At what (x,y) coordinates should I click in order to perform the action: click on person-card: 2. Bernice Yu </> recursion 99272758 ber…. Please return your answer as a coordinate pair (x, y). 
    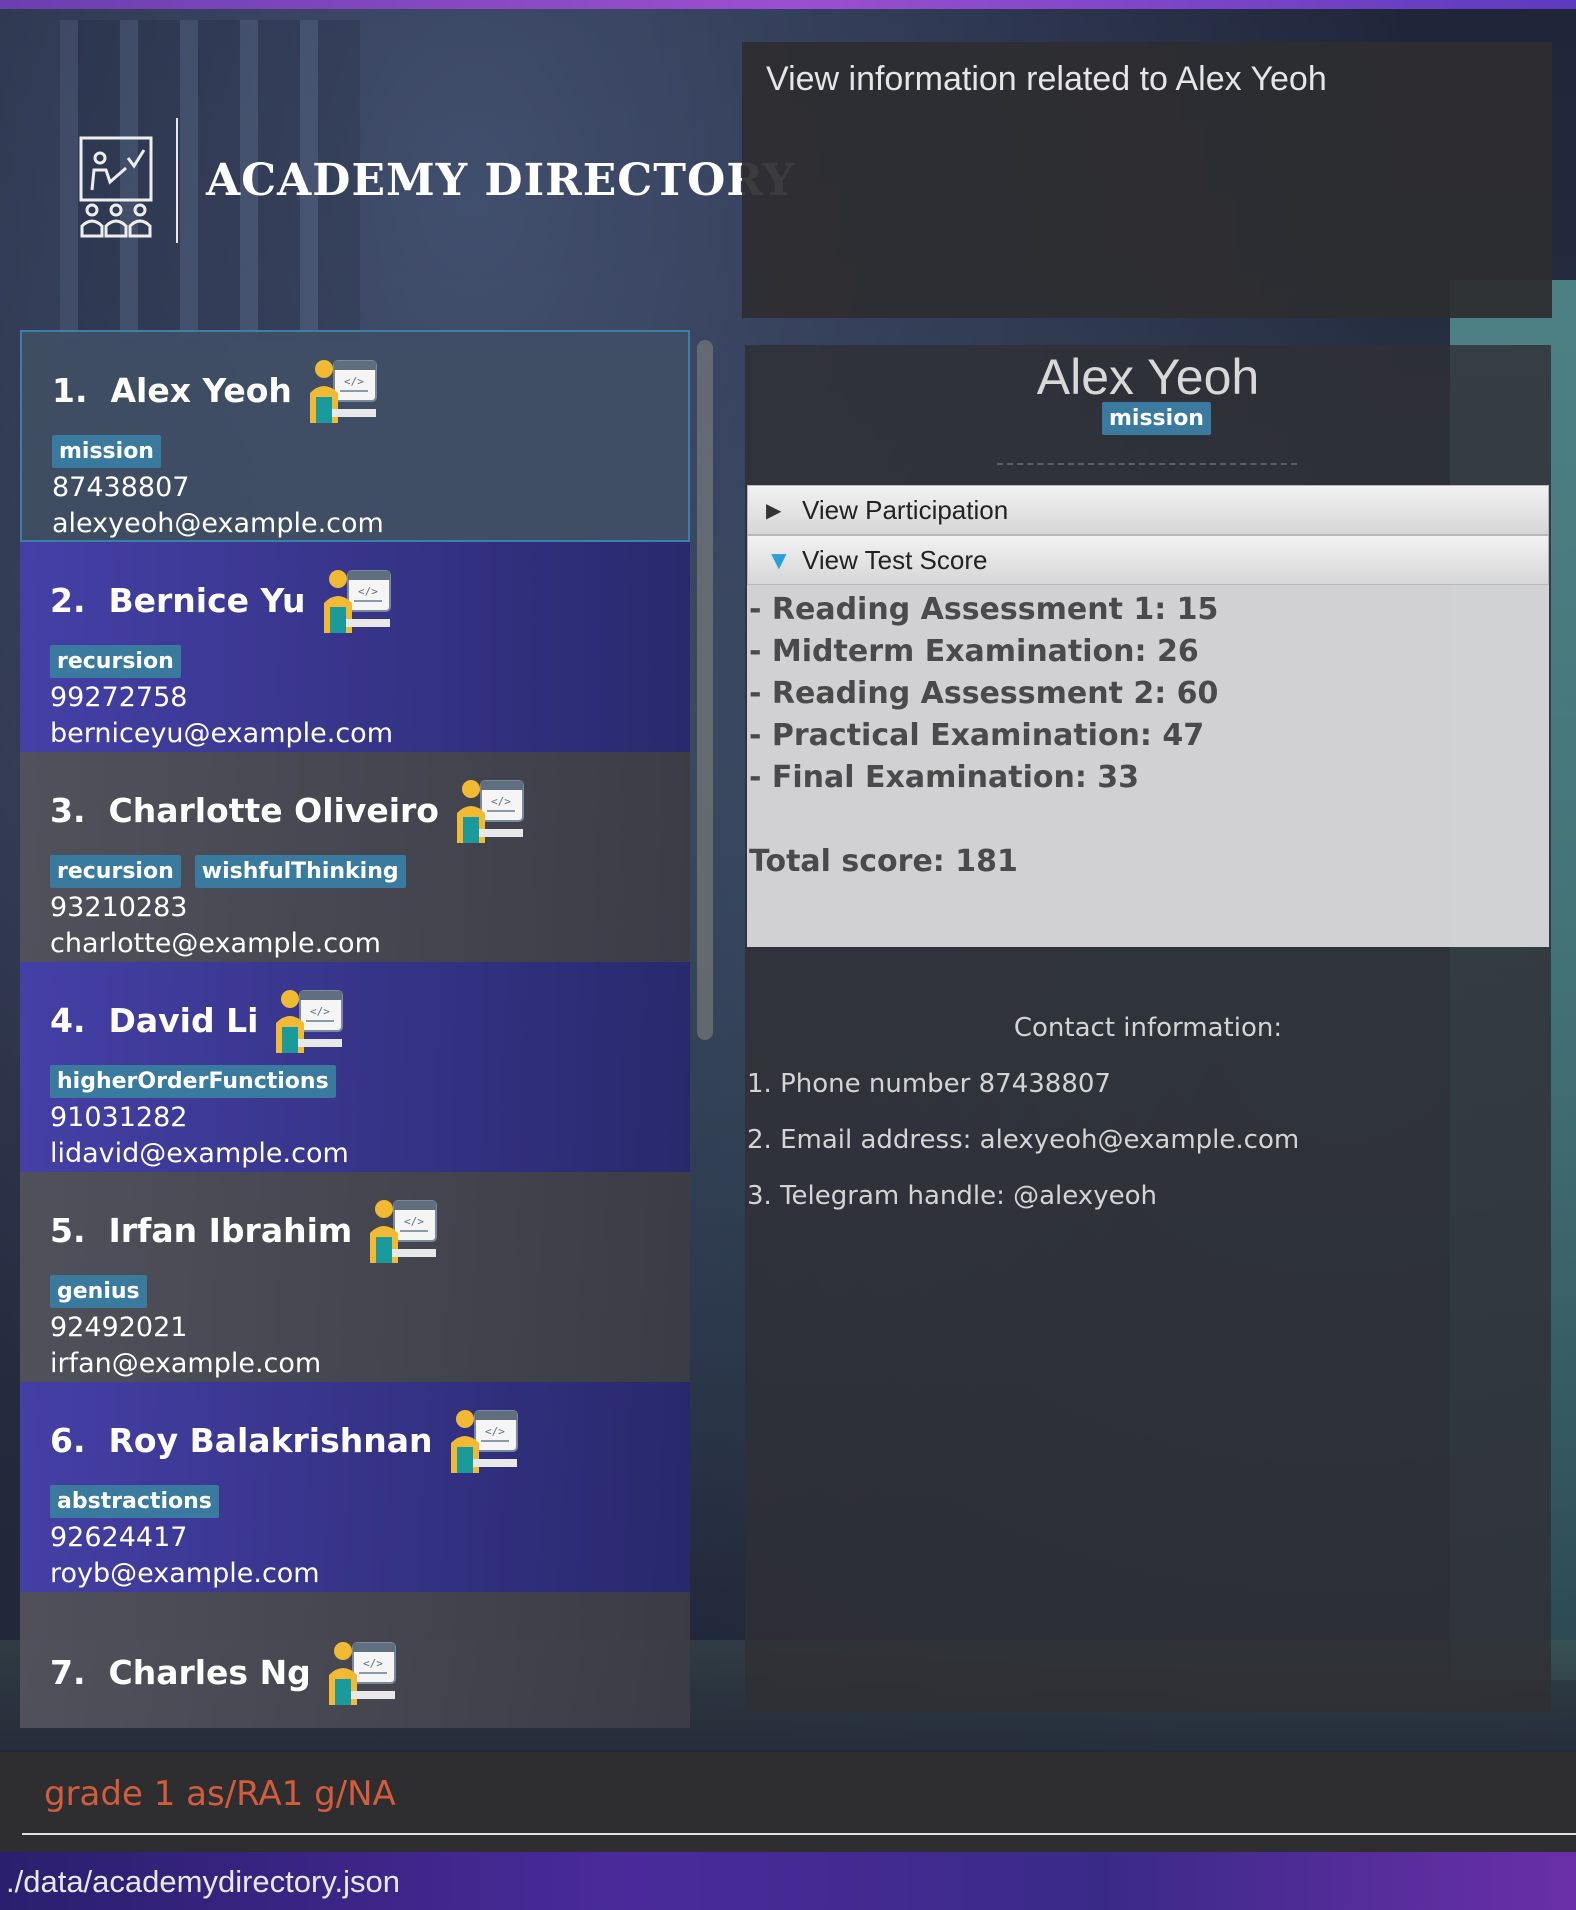
    Looking at the image, I should click on (355, 647).